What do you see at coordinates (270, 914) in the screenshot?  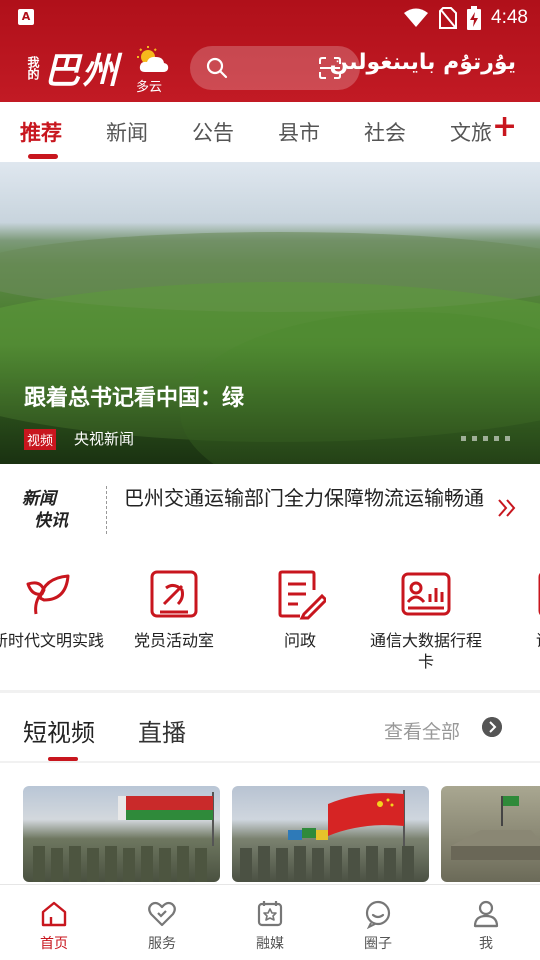 I see `media-icon` at bounding box center [270, 914].